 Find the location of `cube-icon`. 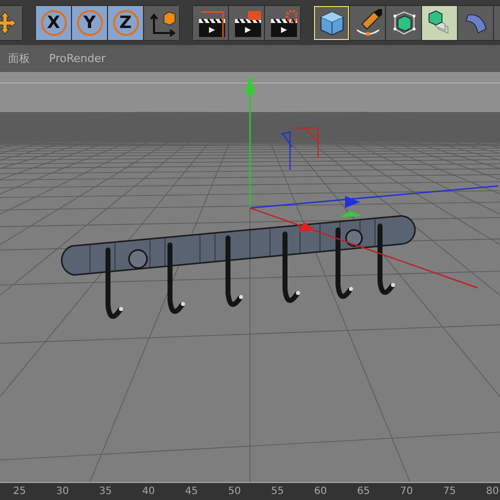

cube-icon is located at coordinates (332, 22).